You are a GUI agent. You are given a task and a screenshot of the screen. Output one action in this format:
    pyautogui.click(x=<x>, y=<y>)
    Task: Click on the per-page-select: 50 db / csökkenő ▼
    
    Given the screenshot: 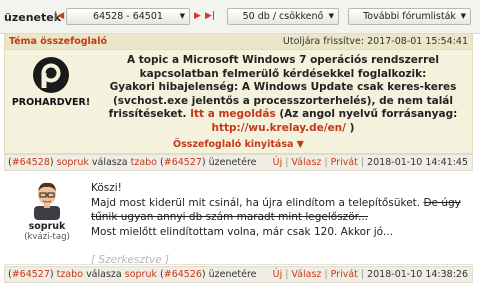 What is the action you would take?
    pyautogui.click(x=283, y=16)
    